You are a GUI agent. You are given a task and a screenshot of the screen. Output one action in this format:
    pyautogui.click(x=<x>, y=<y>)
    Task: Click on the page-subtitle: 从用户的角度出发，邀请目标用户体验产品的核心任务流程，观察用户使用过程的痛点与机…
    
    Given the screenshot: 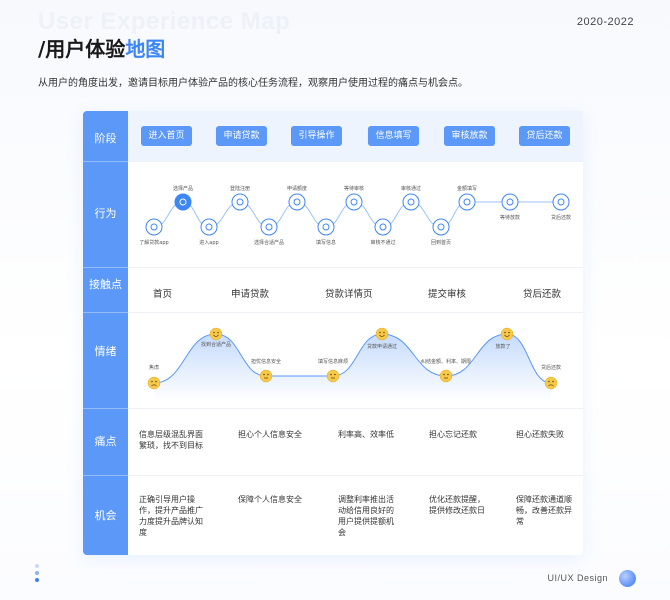 What is the action you would take?
    pyautogui.click(x=253, y=83)
    